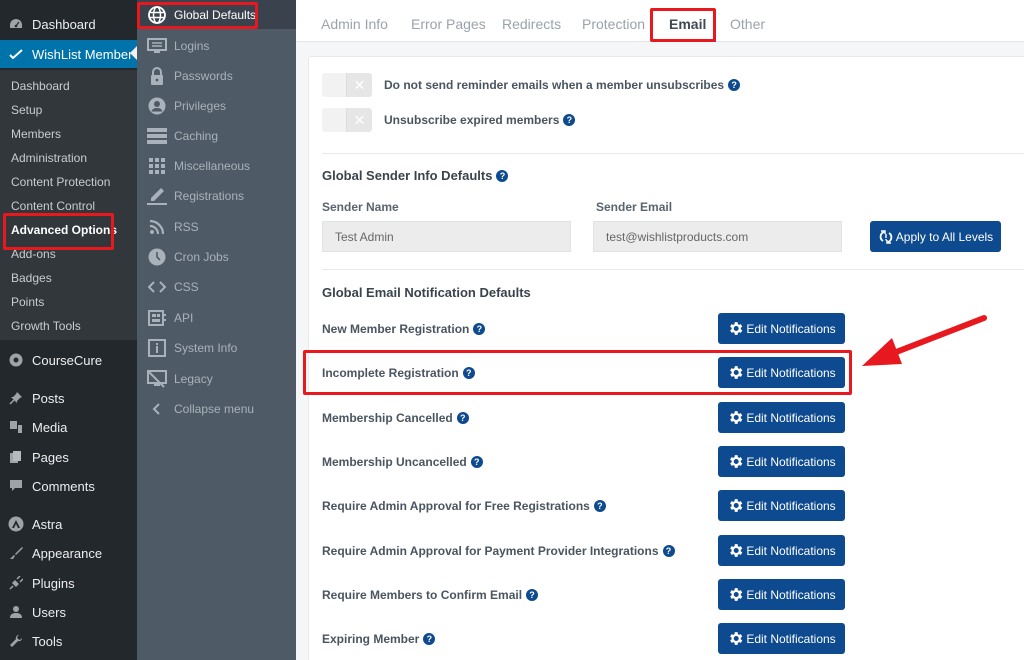 This screenshot has width=1024, height=660. Describe the element at coordinates (49, 158) in the screenshot. I see `submenu-administration: Administration` at that location.